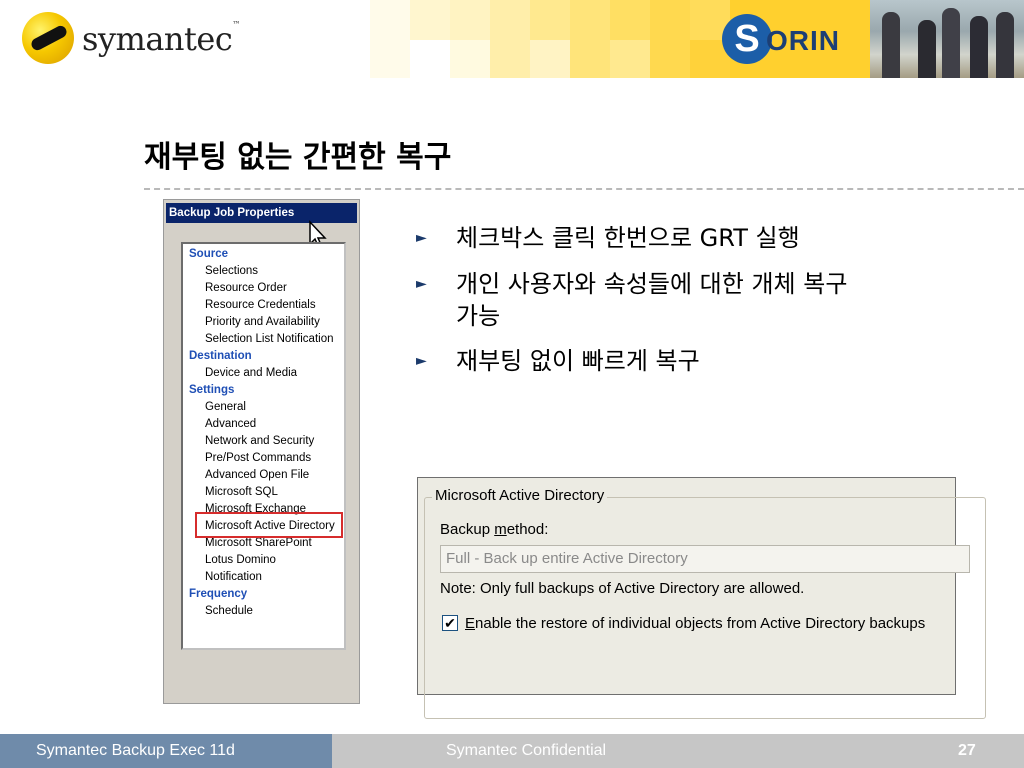 The width and height of the screenshot is (1024, 768). Describe the element at coordinates (211, 390) in the screenshot. I see `tree-category-settings: Settings` at that location.